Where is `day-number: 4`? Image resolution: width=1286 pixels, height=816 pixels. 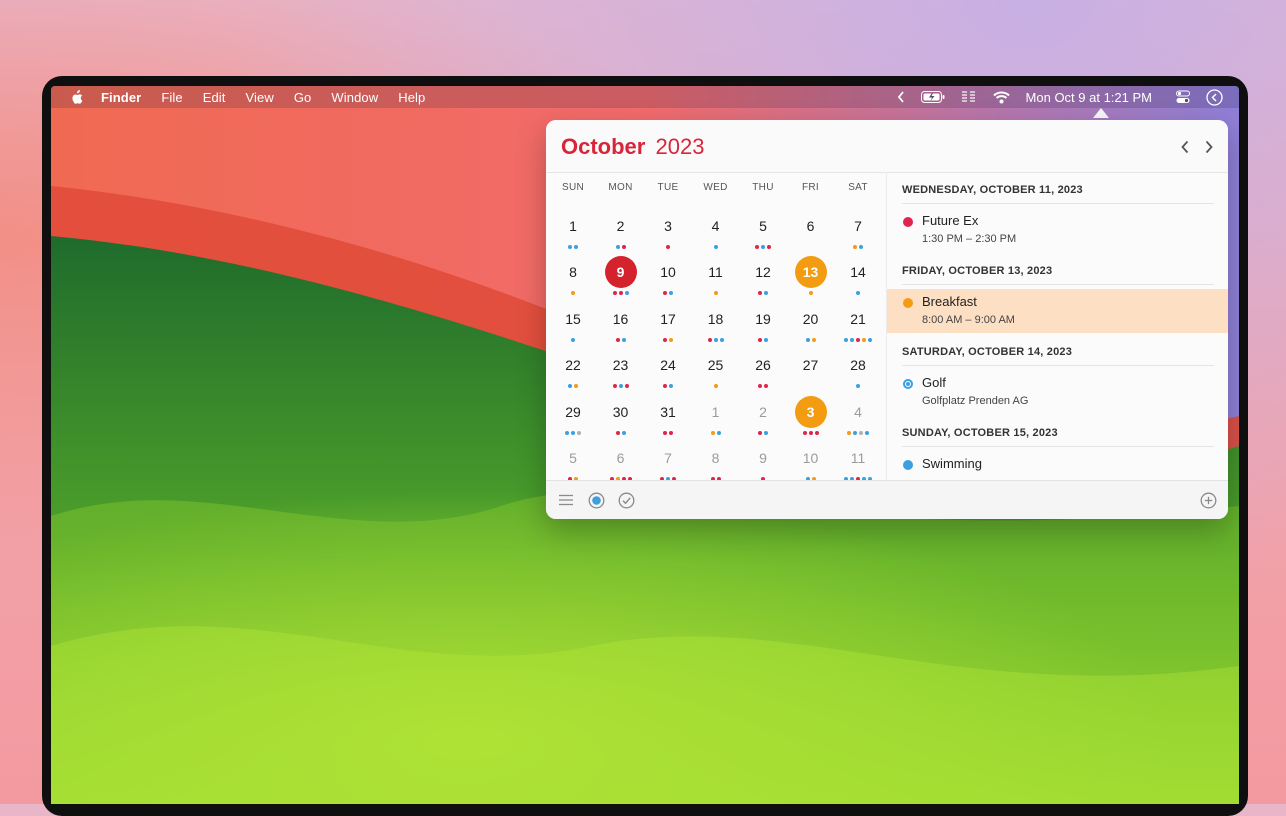
day-number: 4 is located at coordinates (858, 411).